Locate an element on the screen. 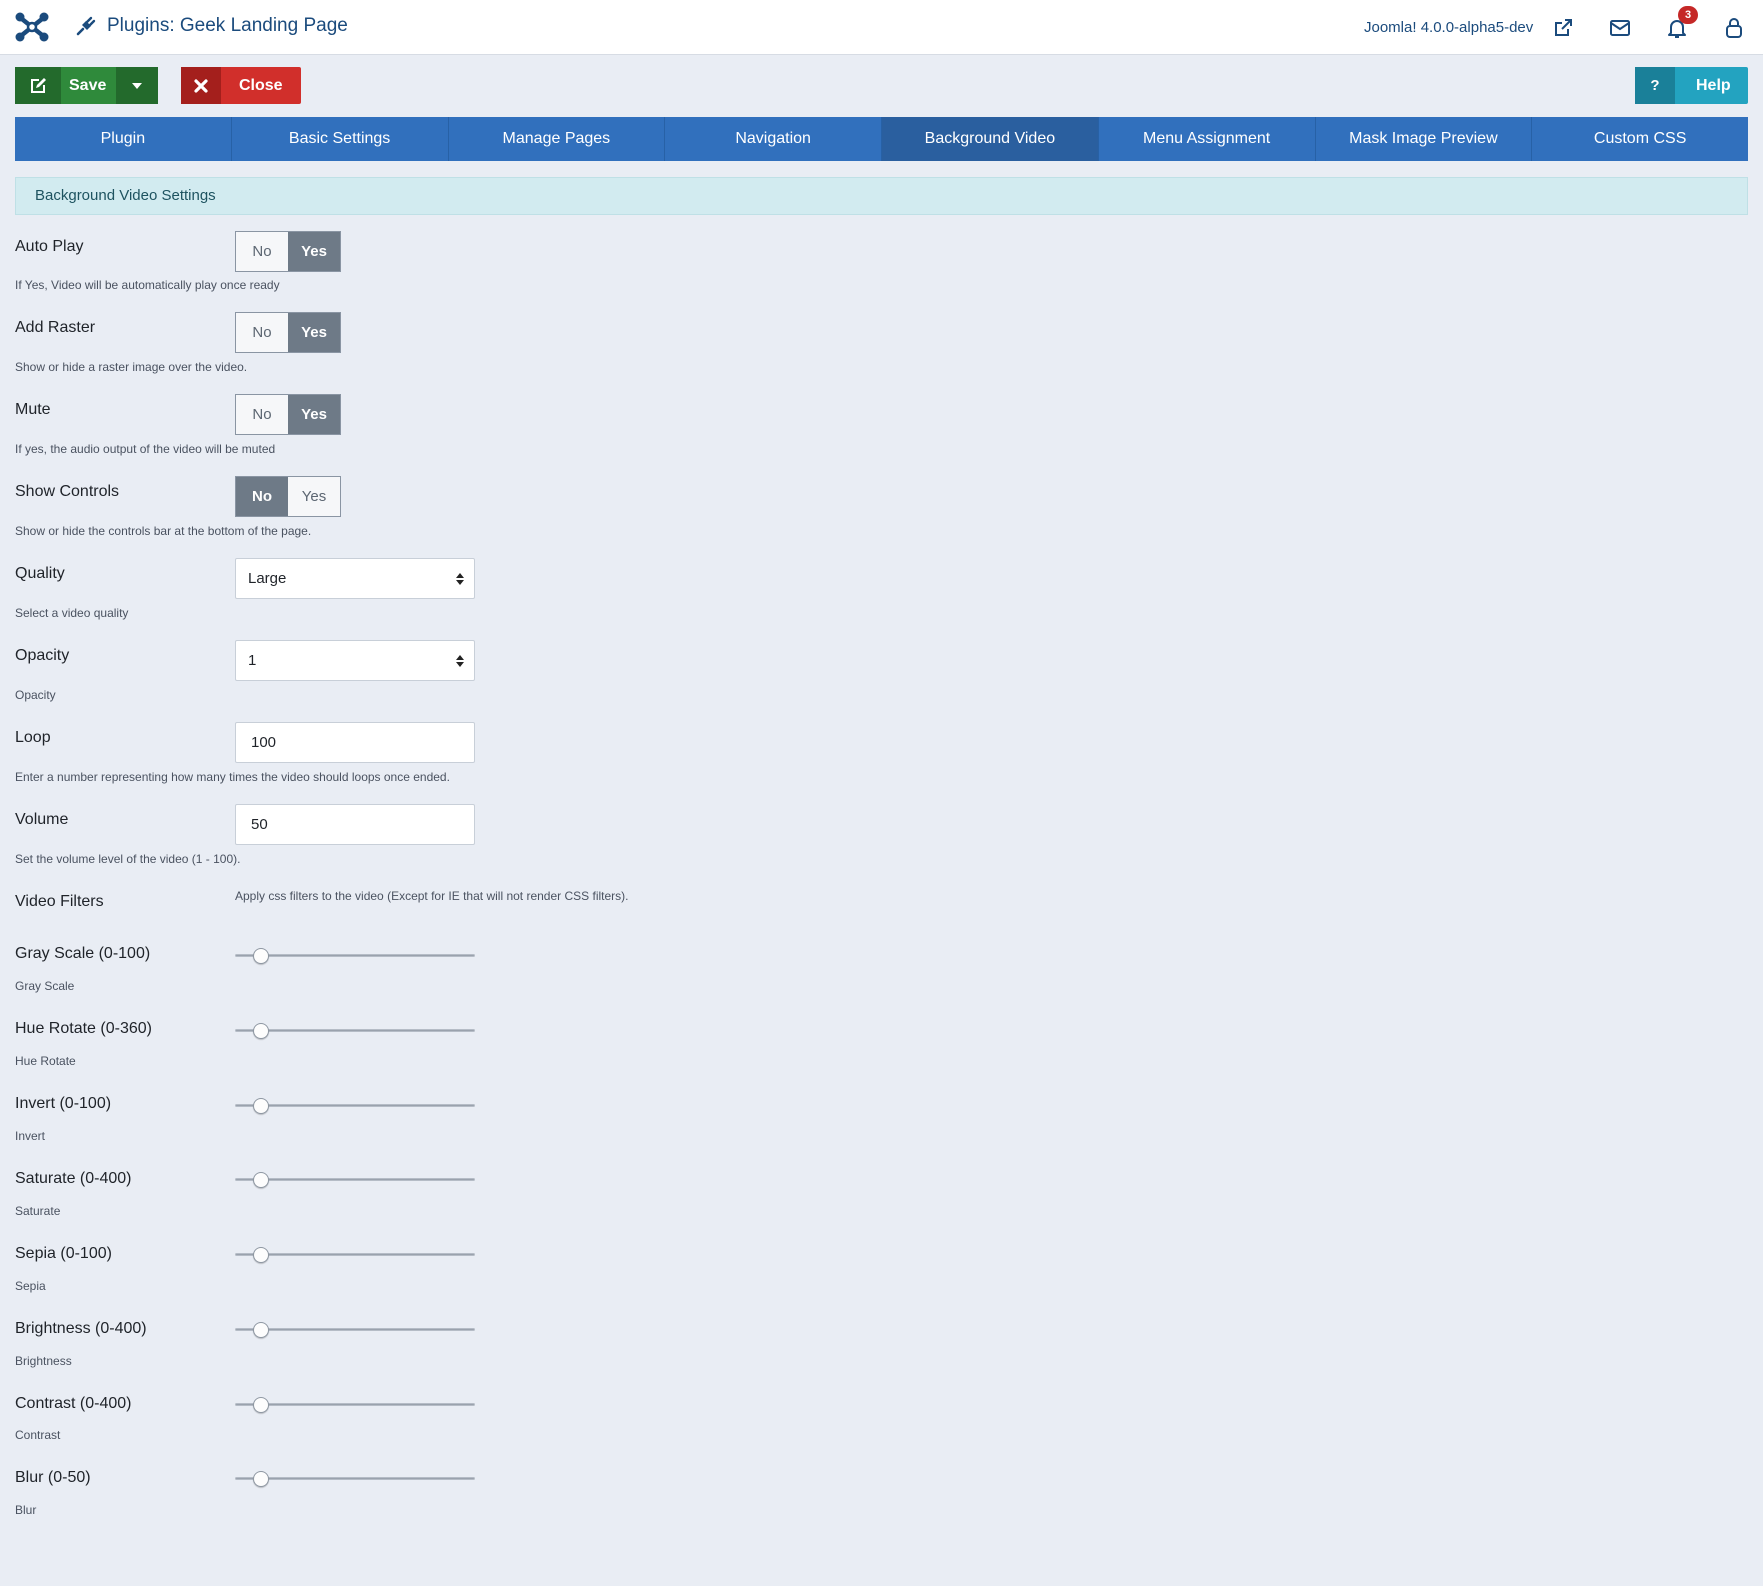  video-filters-label: Video Filters is located at coordinates (59, 901).